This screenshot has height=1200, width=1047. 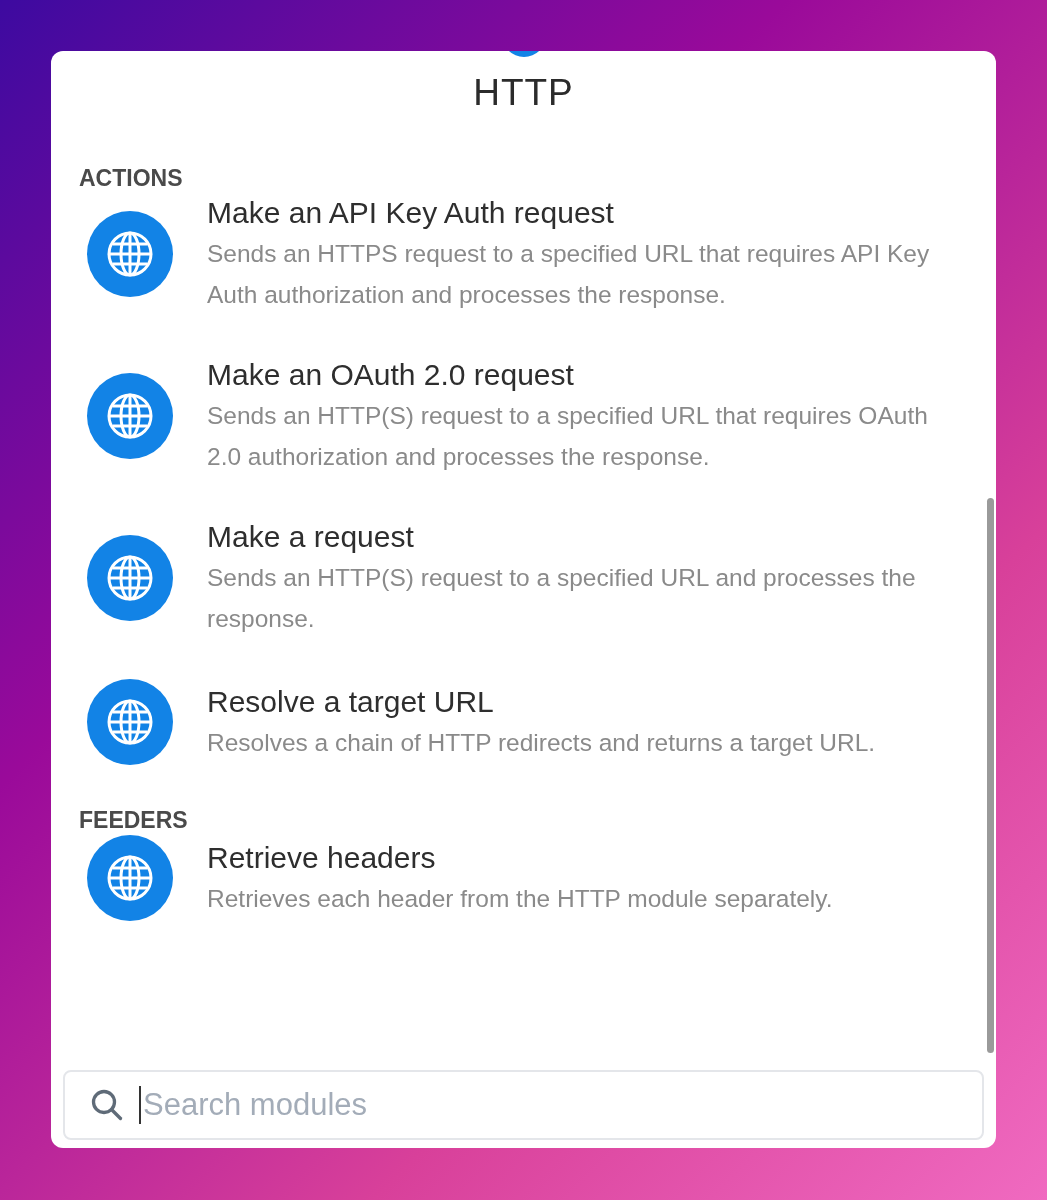 I want to click on section-heading: FEEDERS, so click(x=134, y=820).